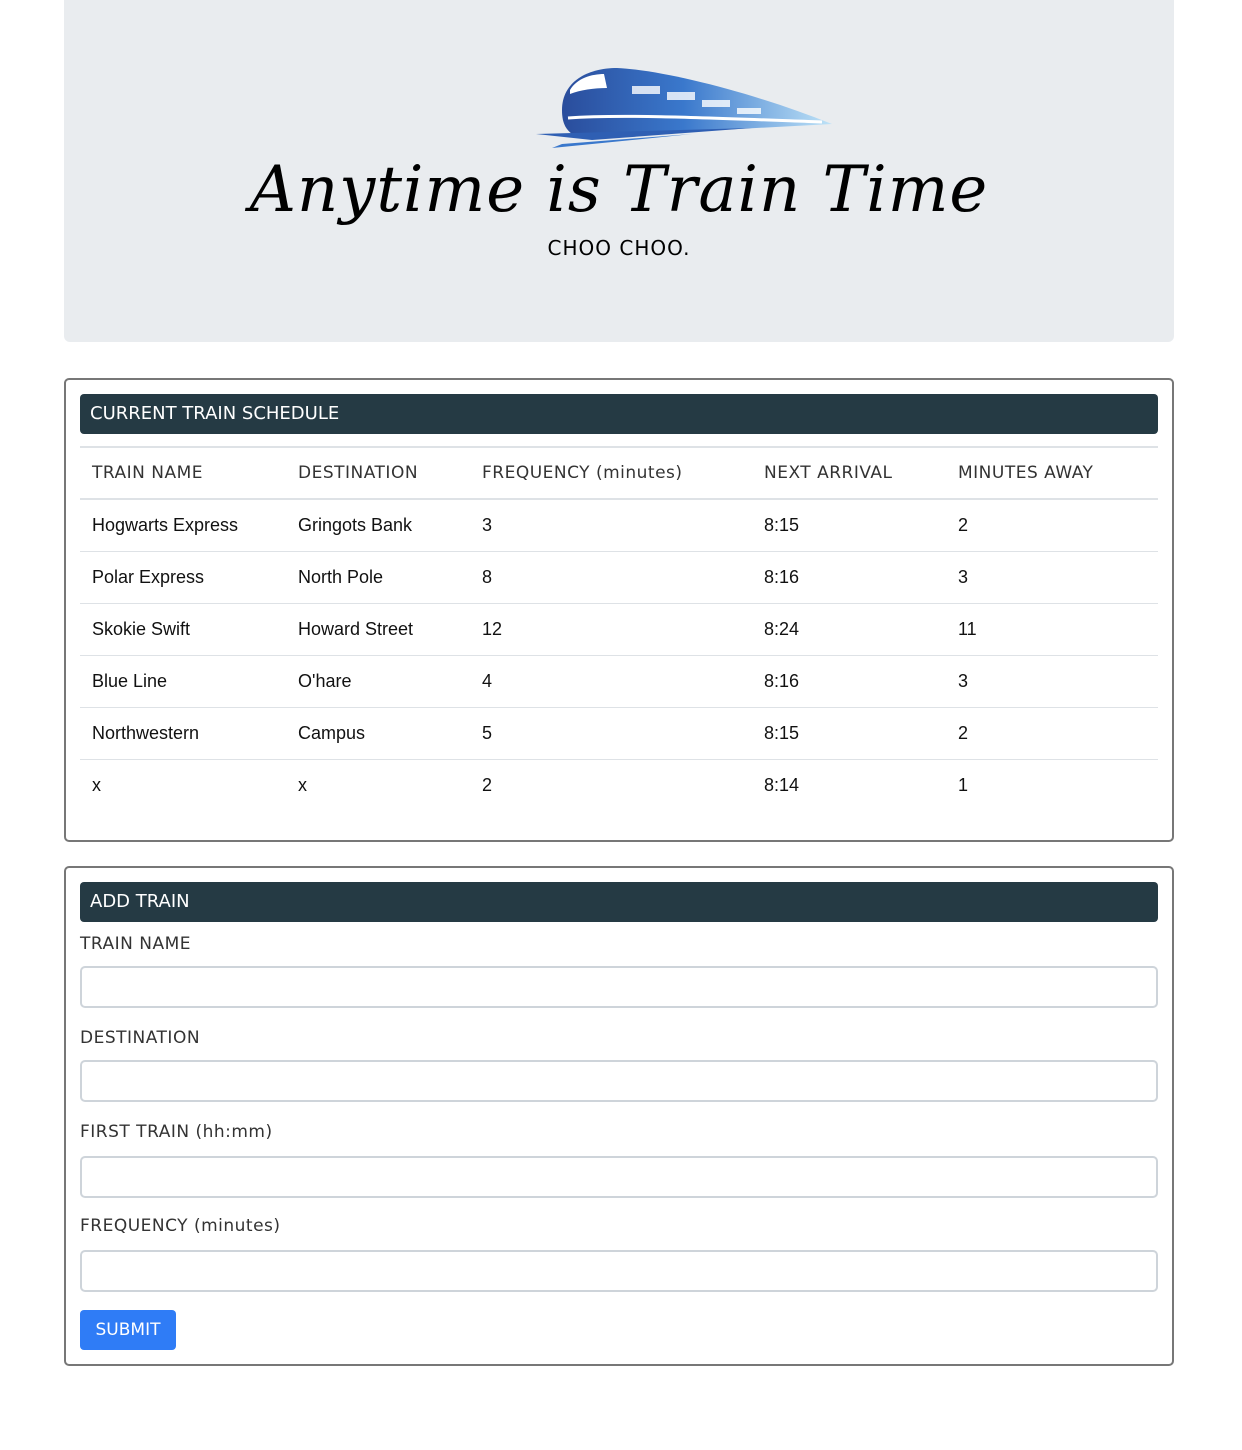  What do you see at coordinates (611, 473) in the screenshot?
I see `column-header-frequency: FREQUENCY (minutes)` at bounding box center [611, 473].